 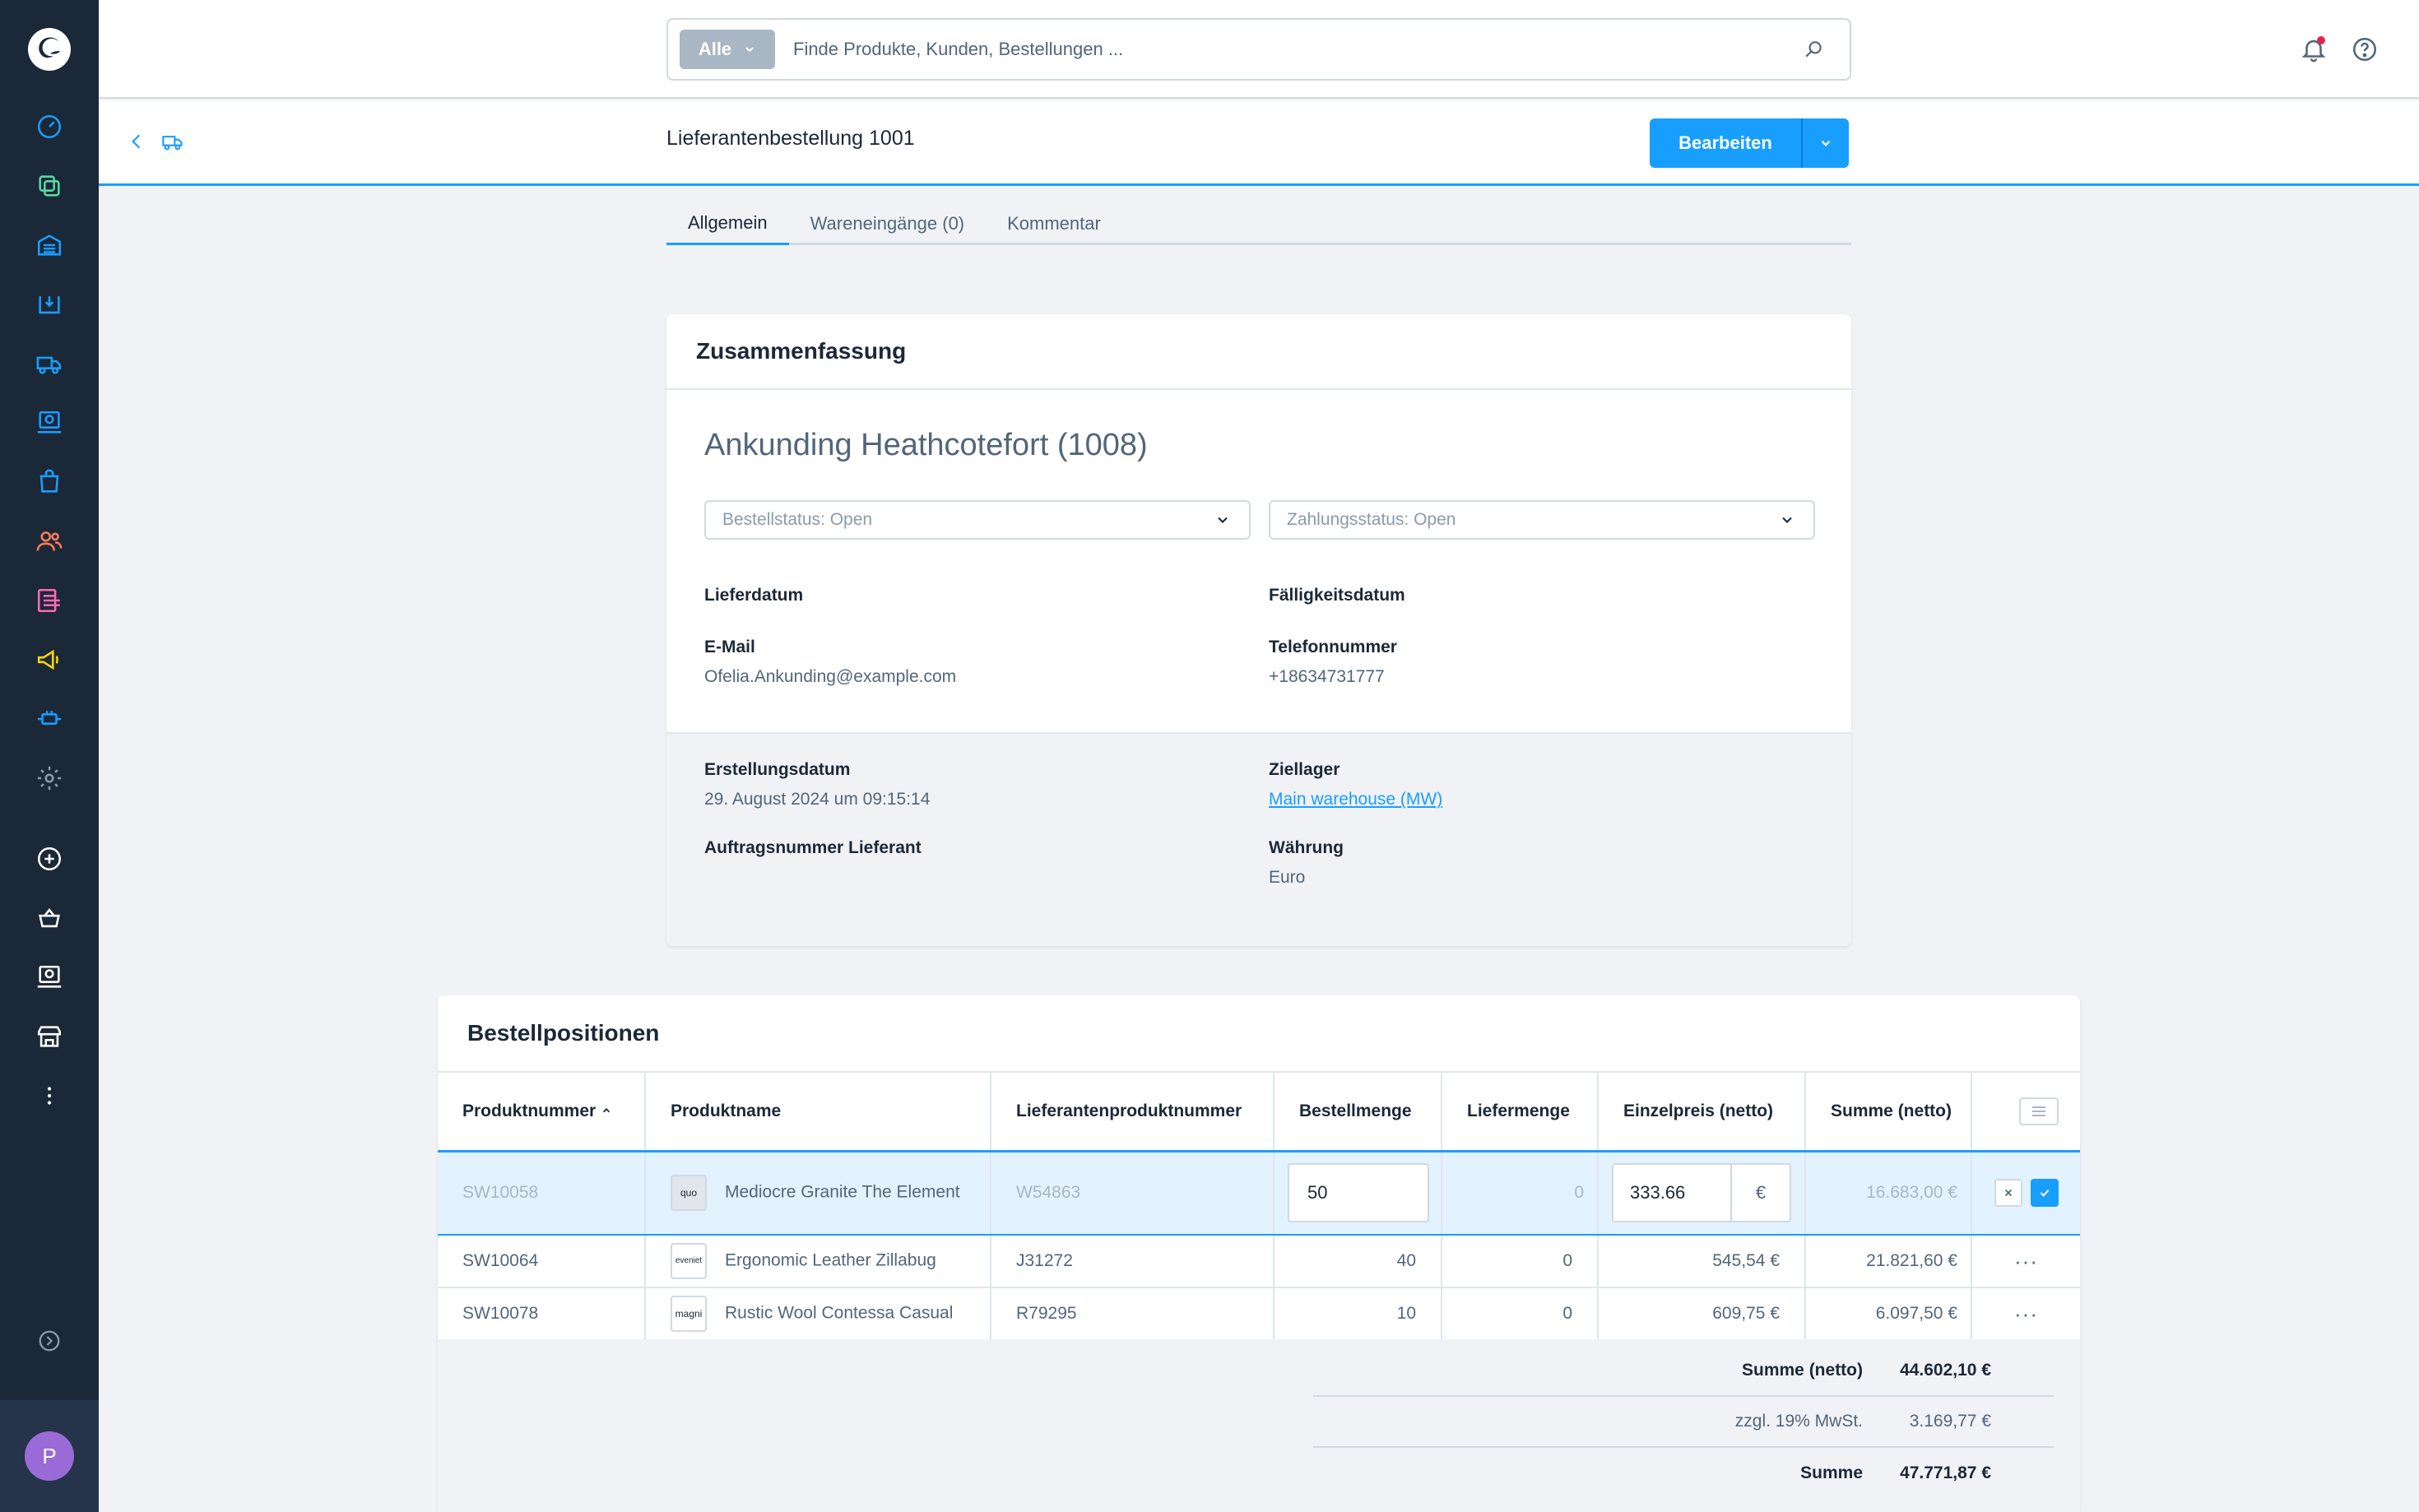 What do you see at coordinates (1133, 1314) in the screenshot?
I see `cell-supplier-product-number: R79295` at bounding box center [1133, 1314].